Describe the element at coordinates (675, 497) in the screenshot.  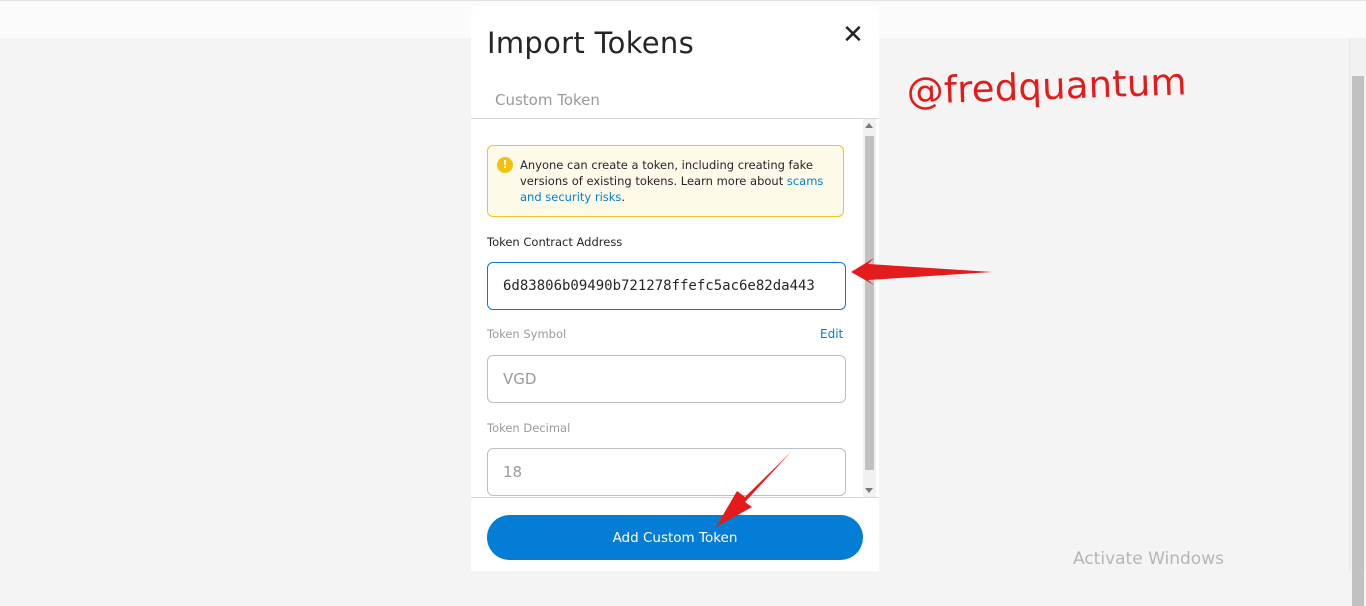
I see `footer-divider` at that location.